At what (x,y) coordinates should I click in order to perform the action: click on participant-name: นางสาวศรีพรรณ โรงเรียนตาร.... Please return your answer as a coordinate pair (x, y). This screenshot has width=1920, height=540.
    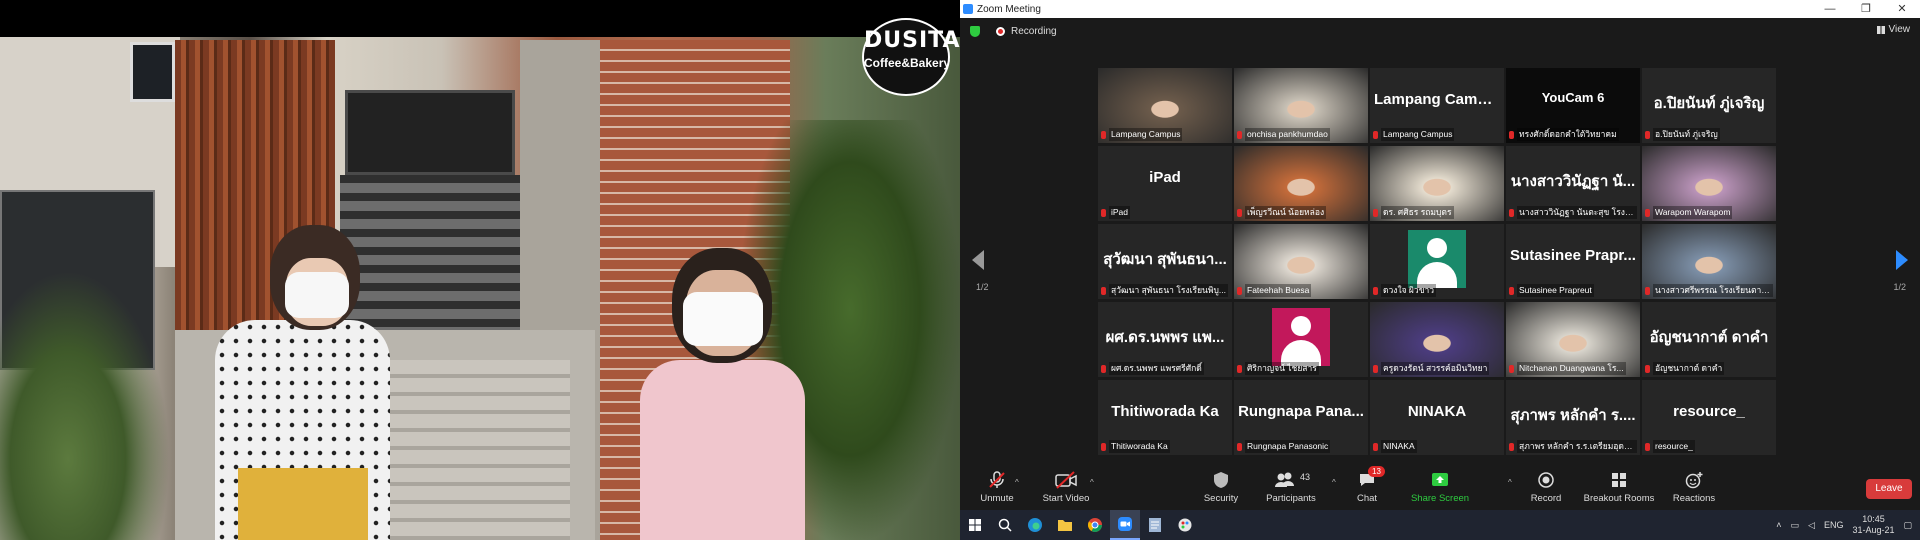
    Looking at the image, I should click on (1713, 290).